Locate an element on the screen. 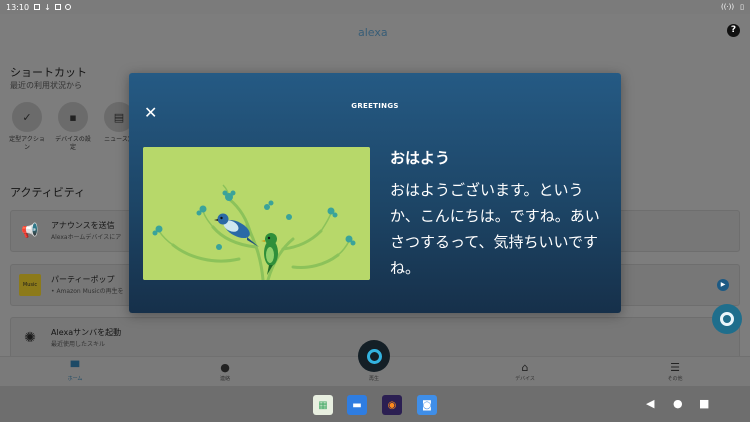 The width and height of the screenshot is (750, 422). battery-icon: ▯ is located at coordinates (742, 7).